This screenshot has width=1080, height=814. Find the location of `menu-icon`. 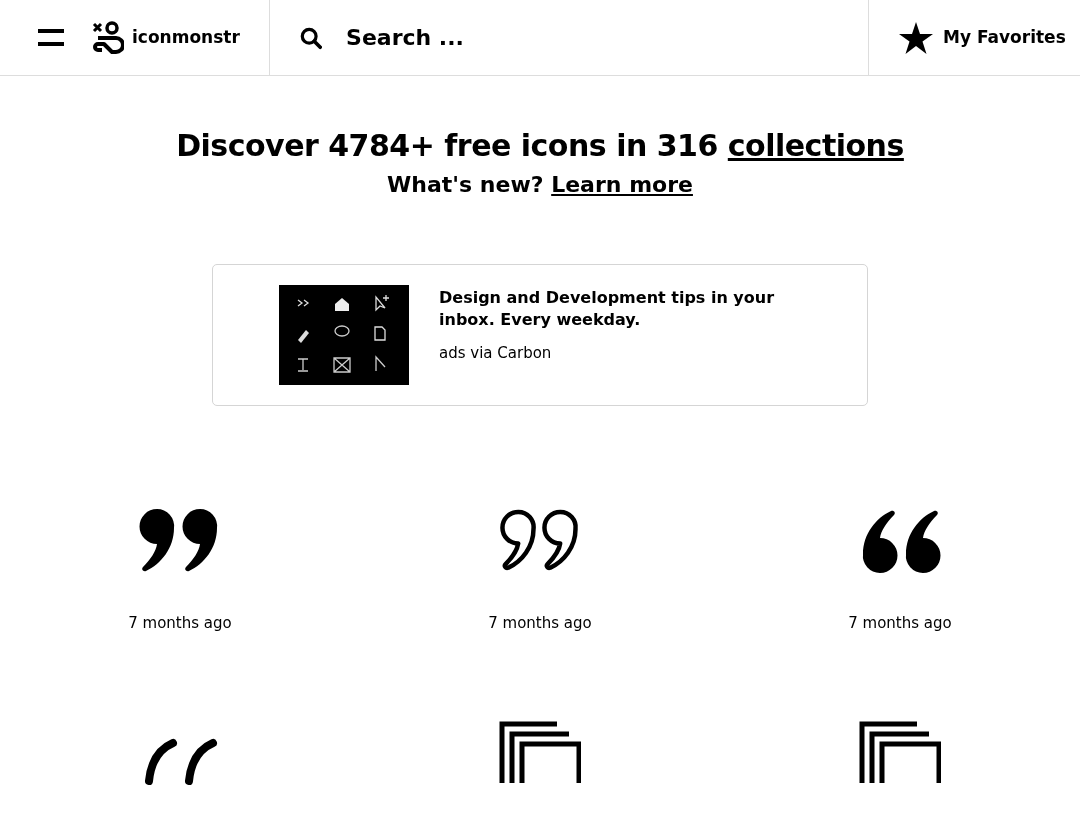

menu-icon is located at coordinates (51, 37).